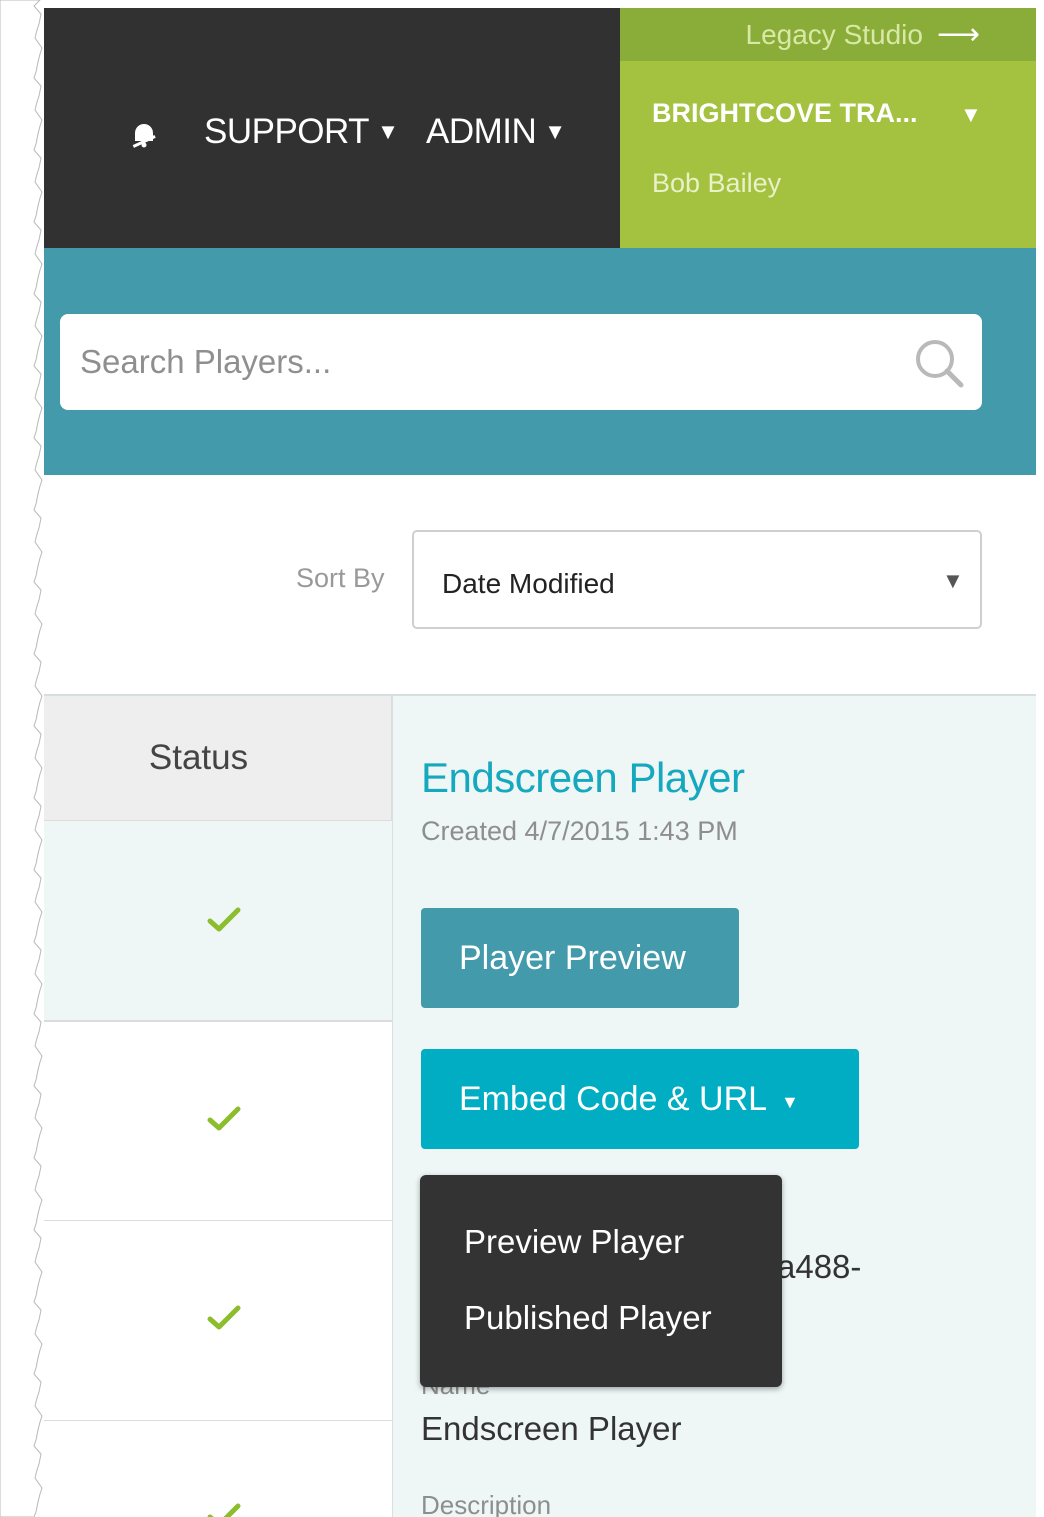 This screenshot has width=1044, height=1517. I want to click on status-header-label: Status, so click(198, 757).